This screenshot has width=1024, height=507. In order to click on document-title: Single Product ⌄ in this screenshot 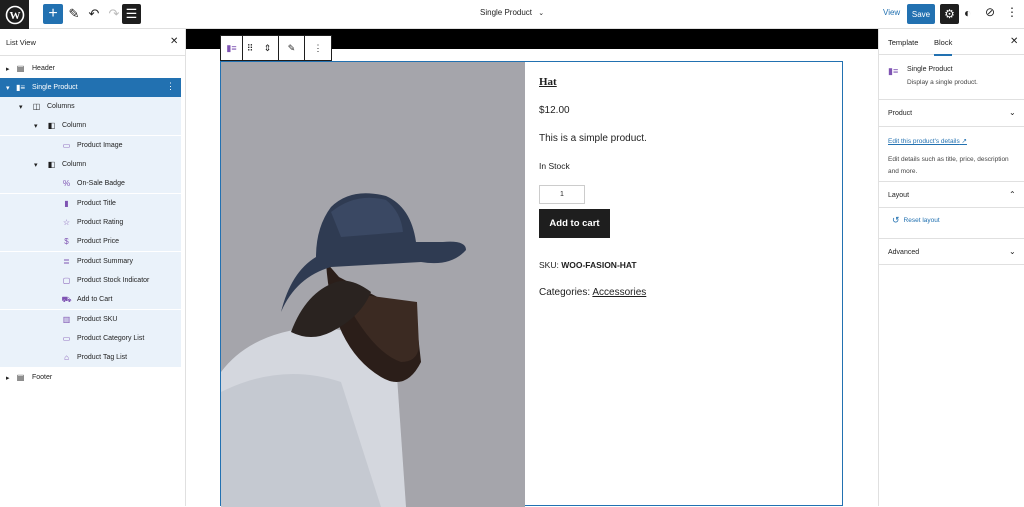, I will do `click(512, 12)`.